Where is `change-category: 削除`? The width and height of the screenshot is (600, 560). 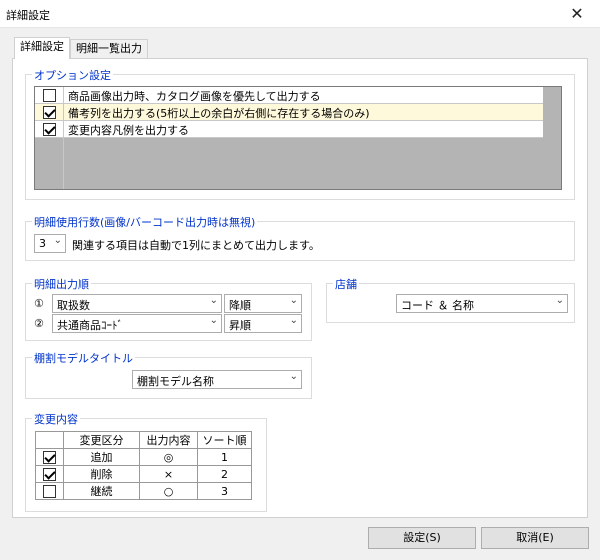
change-category: 削除 is located at coordinates (101, 474).